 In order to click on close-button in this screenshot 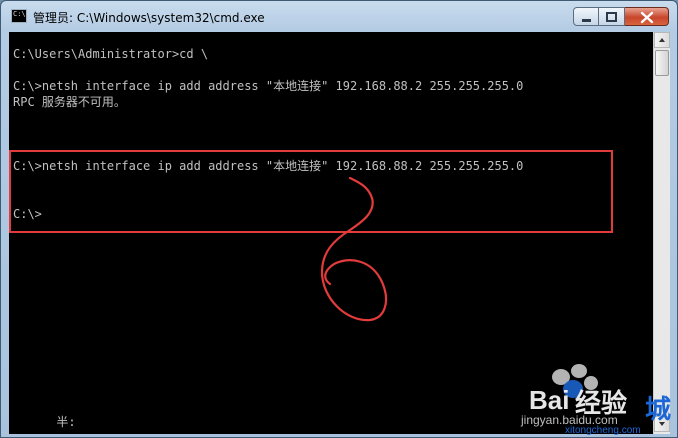, I will do `click(647, 16)`.